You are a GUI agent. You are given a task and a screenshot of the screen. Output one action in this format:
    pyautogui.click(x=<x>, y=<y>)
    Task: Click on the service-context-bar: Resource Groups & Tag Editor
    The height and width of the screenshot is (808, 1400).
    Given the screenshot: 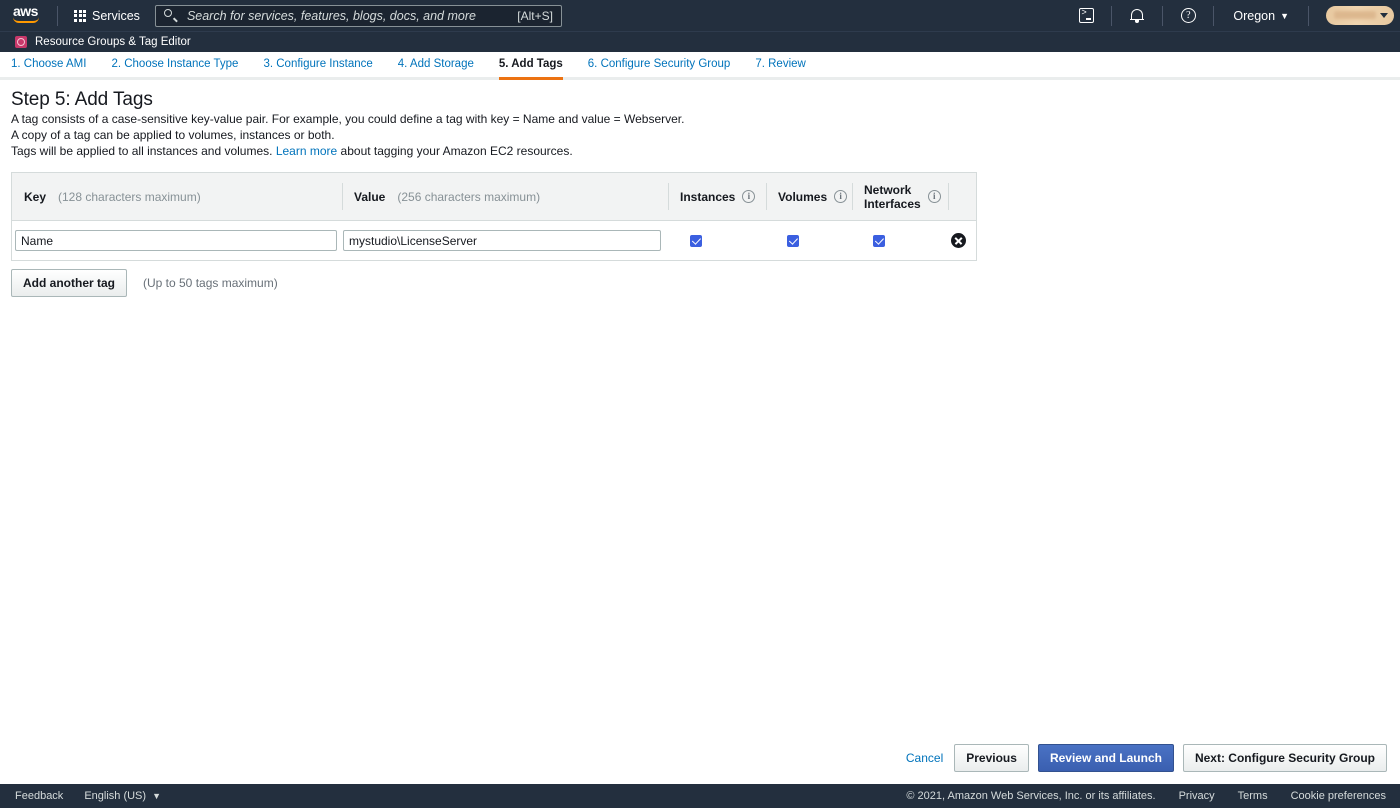 What is the action you would take?
    pyautogui.click(x=700, y=41)
    